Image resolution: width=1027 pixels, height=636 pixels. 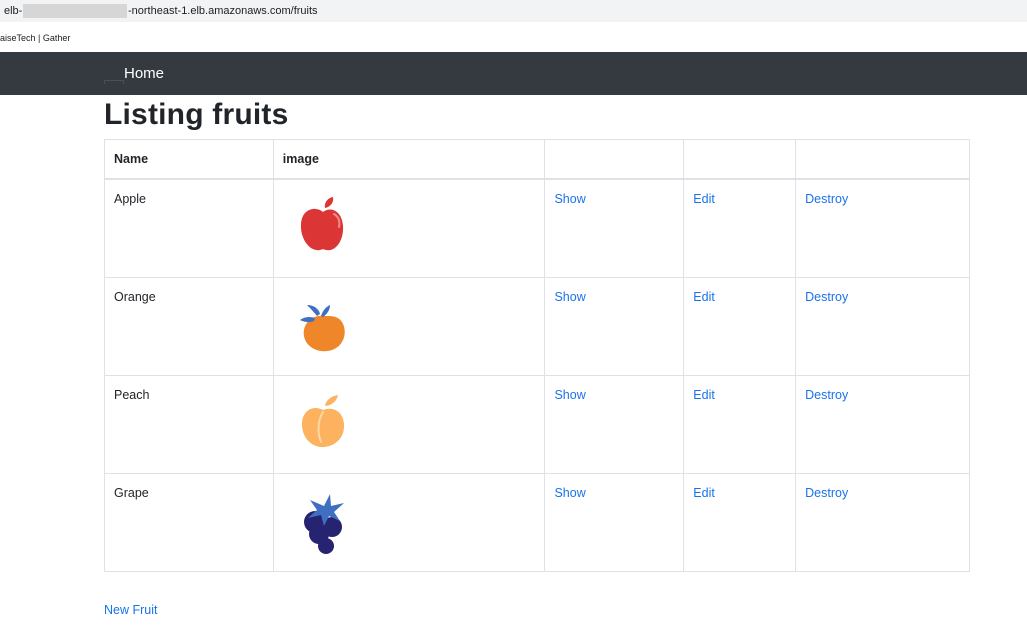 What do you see at coordinates (189, 159) in the screenshot?
I see `column-header-name: Name` at bounding box center [189, 159].